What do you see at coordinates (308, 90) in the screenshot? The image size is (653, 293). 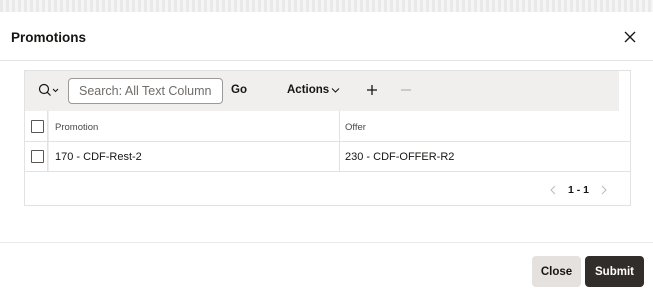 I see `actions-label: Actions` at bounding box center [308, 90].